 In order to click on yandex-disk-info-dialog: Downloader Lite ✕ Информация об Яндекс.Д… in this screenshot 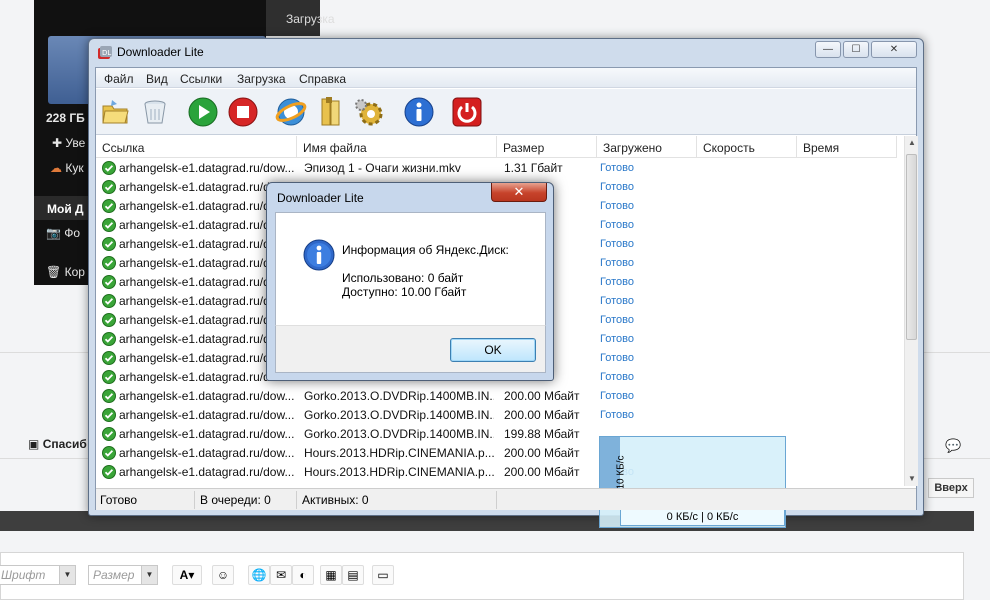, I will do `click(410, 281)`.